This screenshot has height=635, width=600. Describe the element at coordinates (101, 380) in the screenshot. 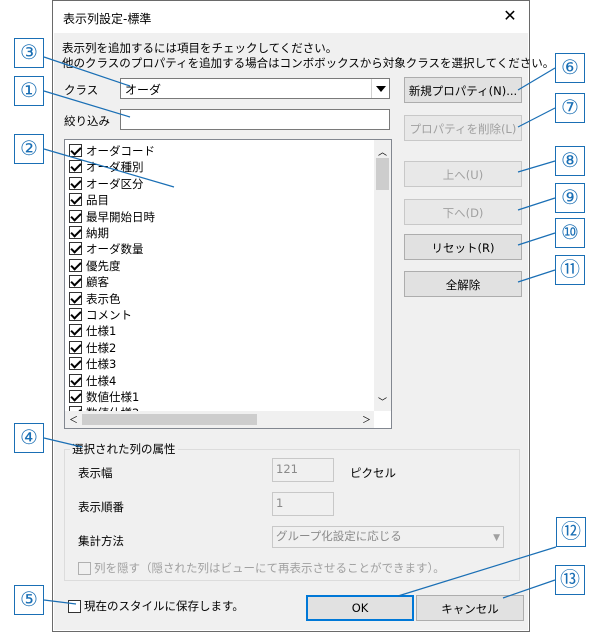

I see `column-label: 仕様4` at that location.